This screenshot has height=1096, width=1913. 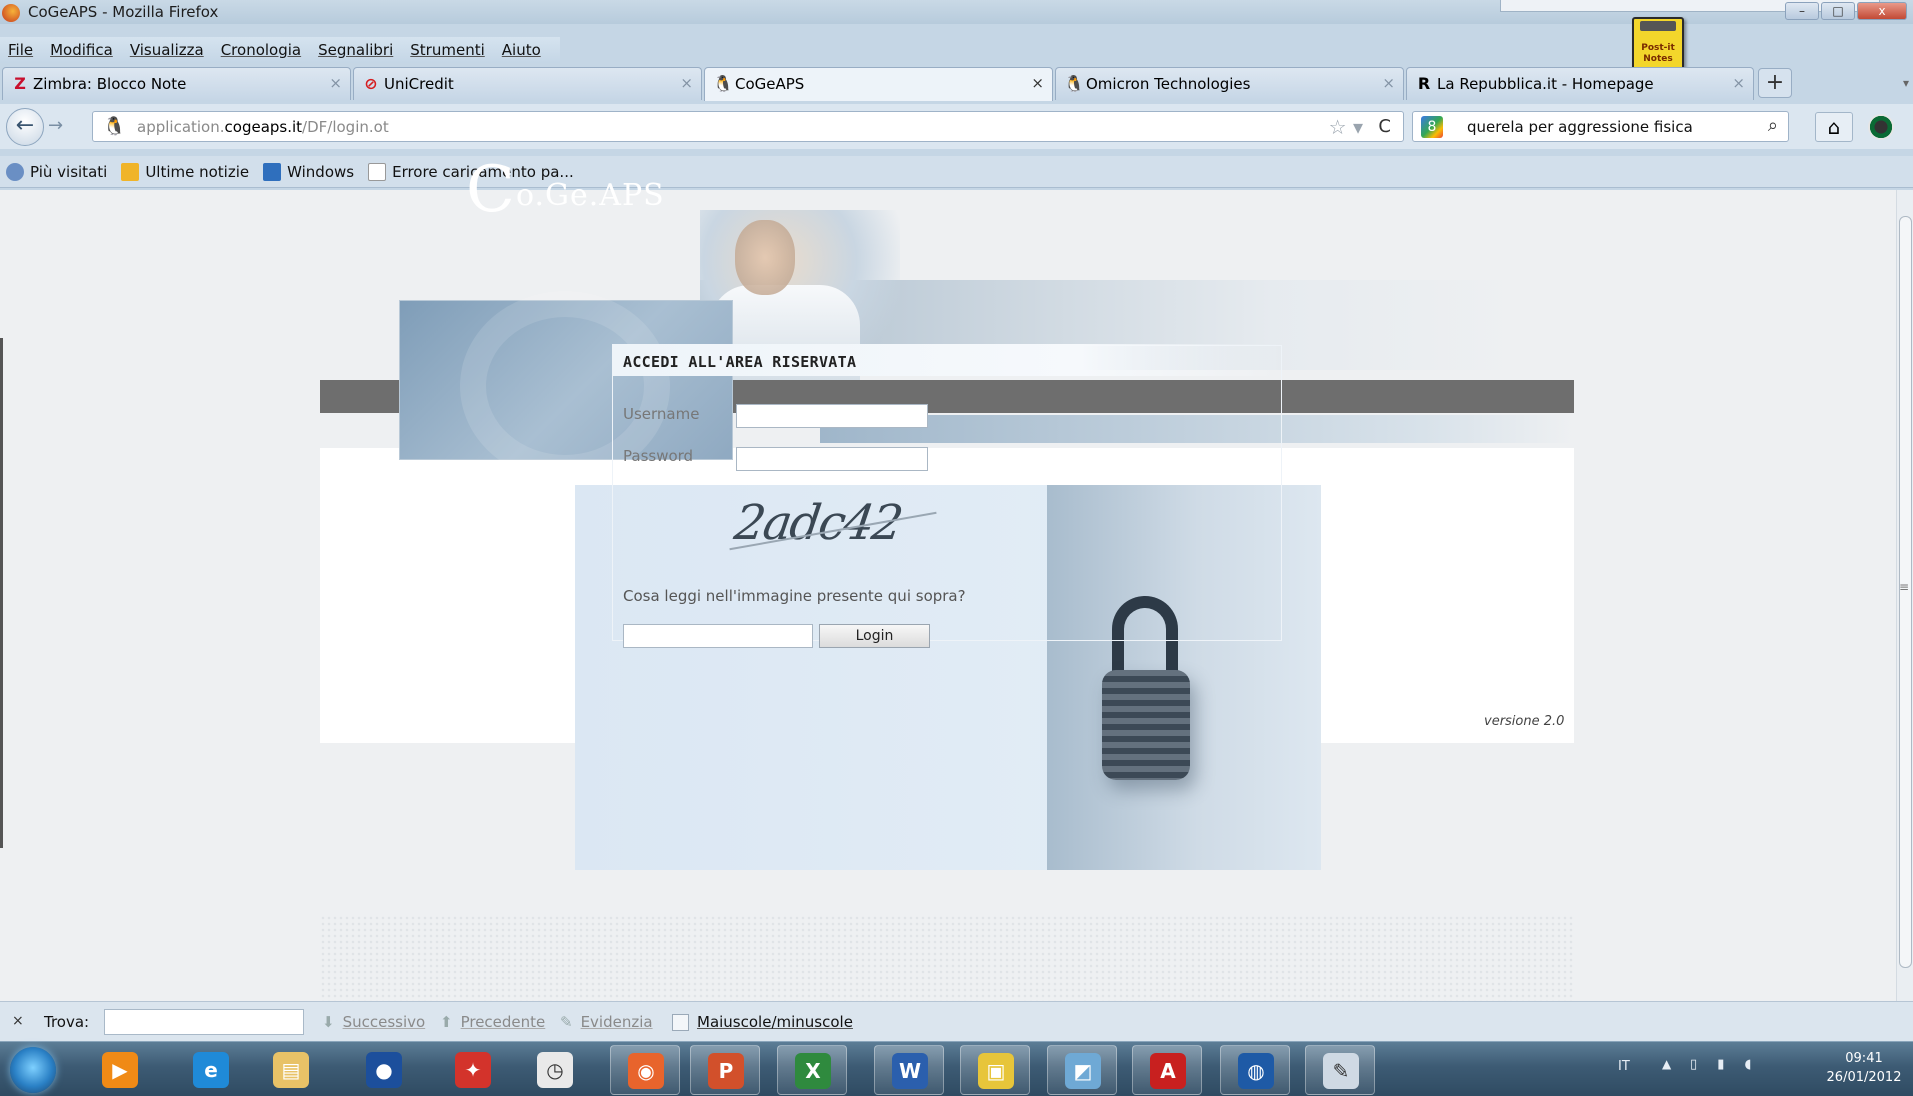 I want to click on bookmark-windows: Windows, so click(x=308, y=171).